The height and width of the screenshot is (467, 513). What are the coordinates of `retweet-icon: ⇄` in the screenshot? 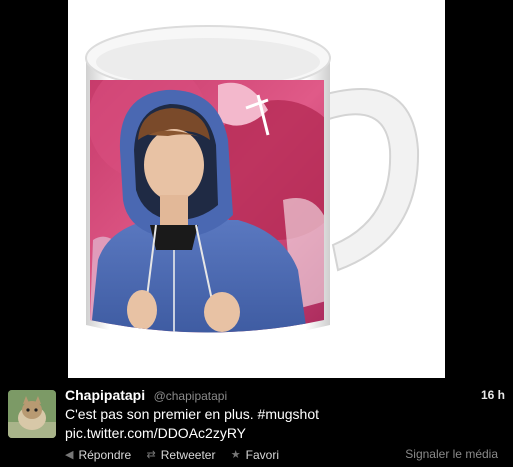 It's located at (151, 455).